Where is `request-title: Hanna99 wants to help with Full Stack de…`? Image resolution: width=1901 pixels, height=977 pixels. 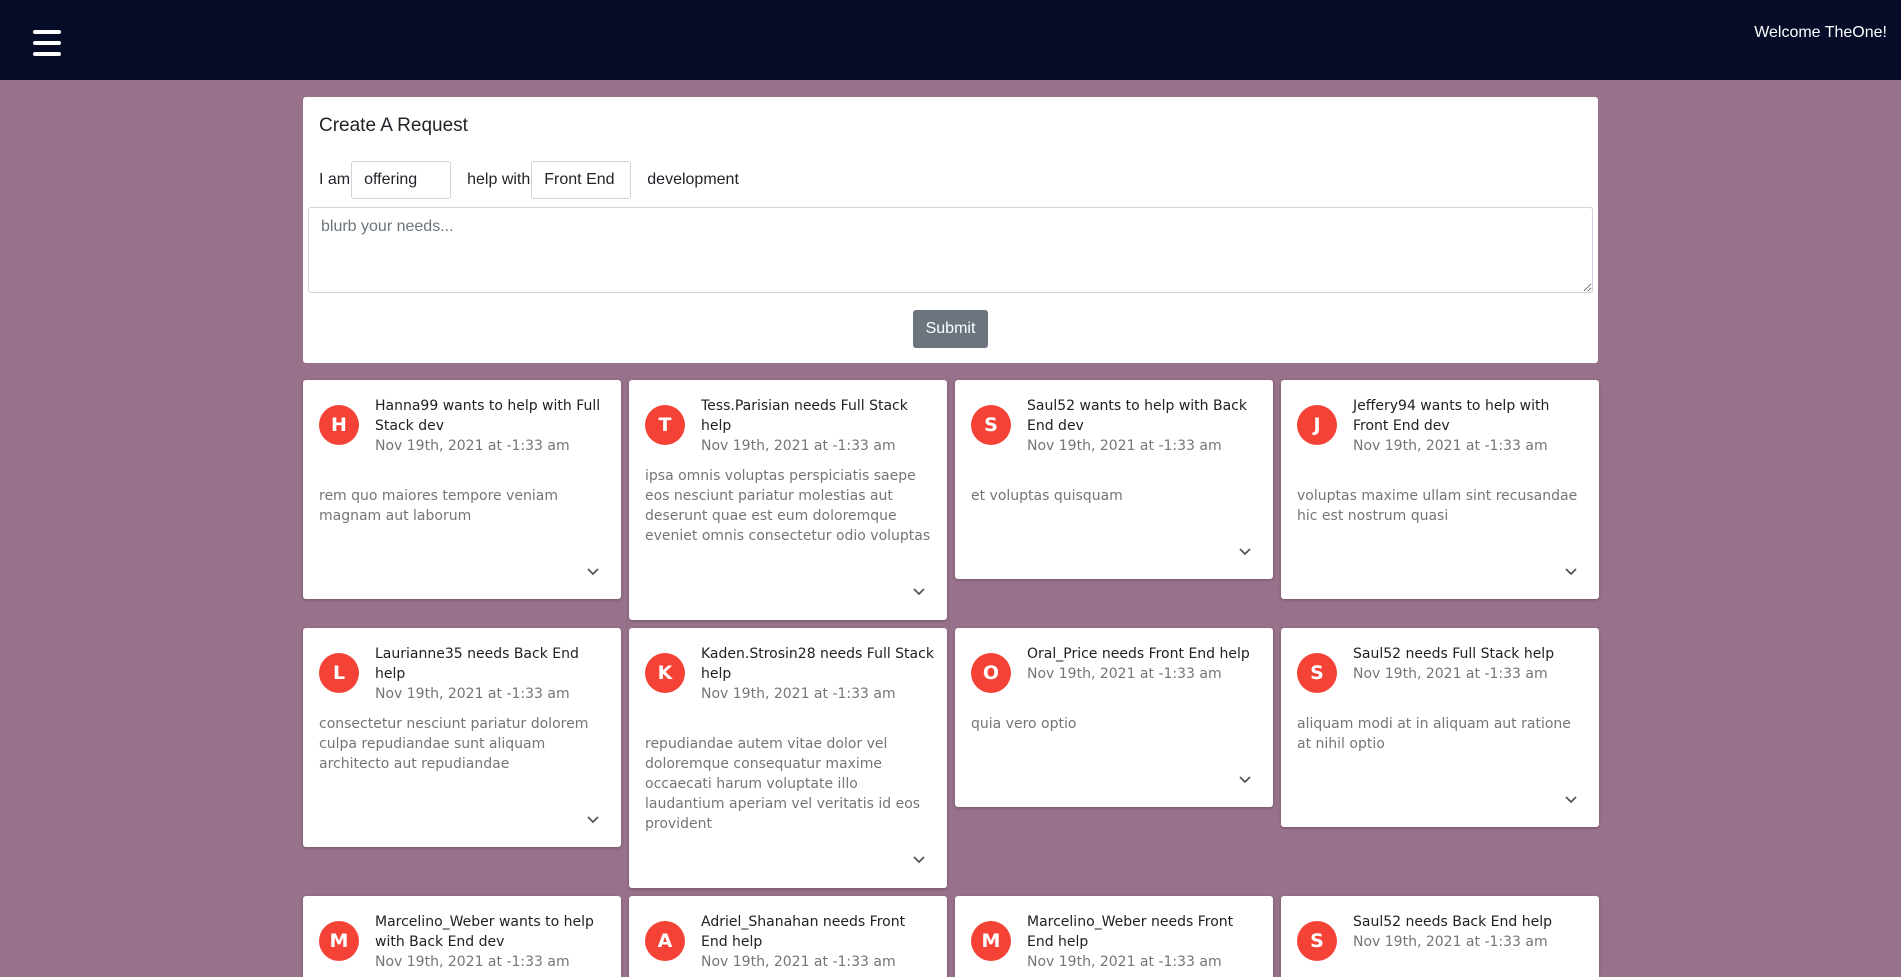
request-title: Hanna99 wants to help with Full Stack de… is located at coordinates (488, 416).